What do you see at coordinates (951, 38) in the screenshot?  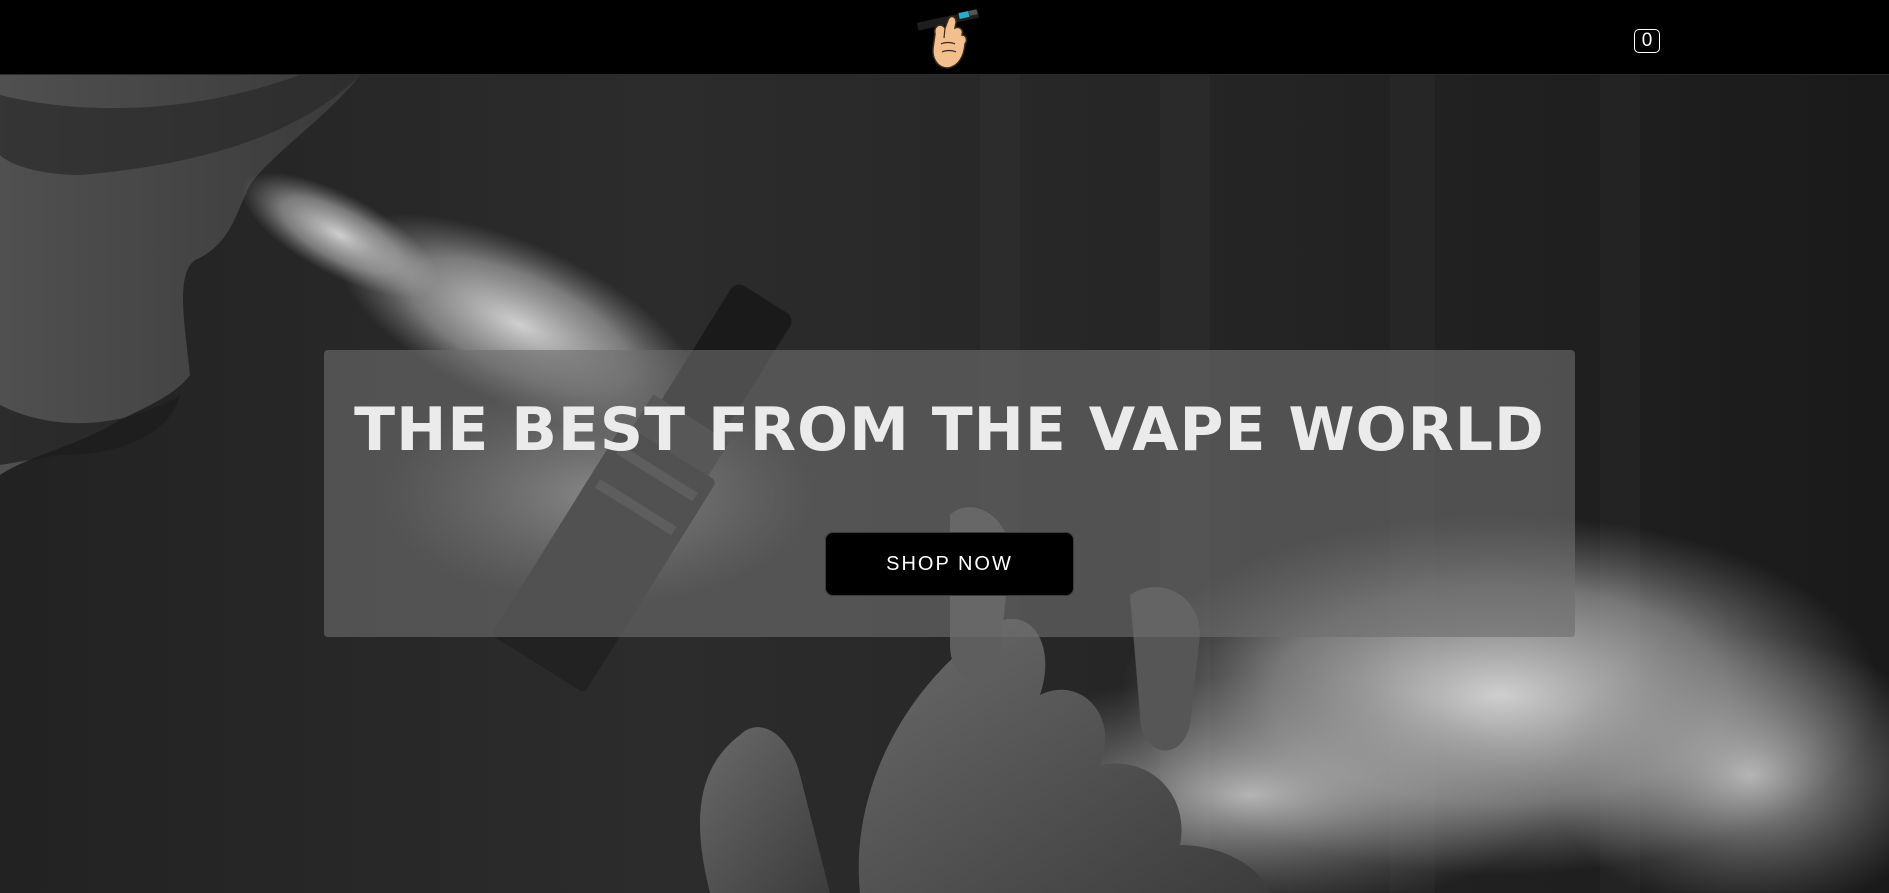 I see `hand-holding-vape-icon` at bounding box center [951, 38].